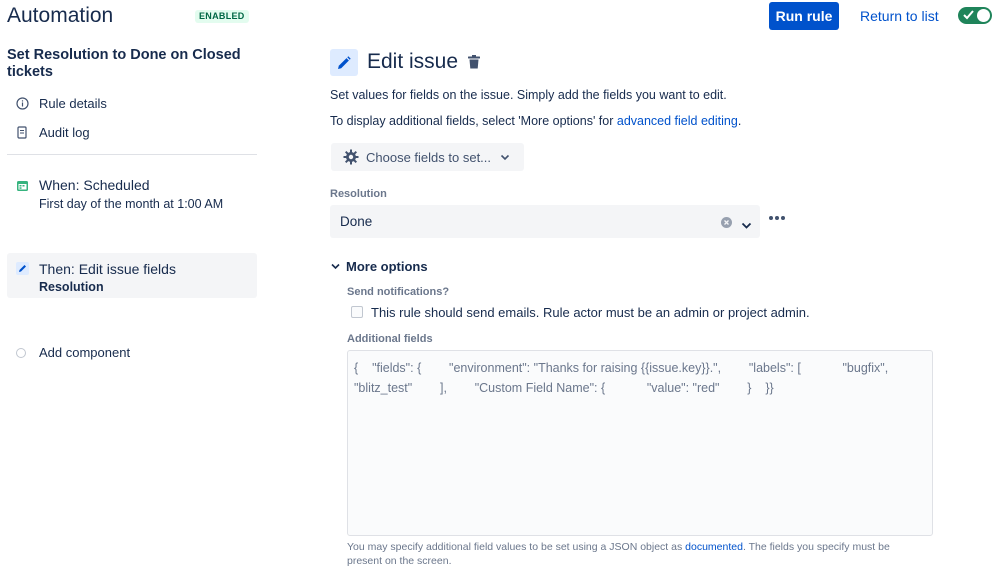  Describe the element at coordinates (677, 121) in the screenshot. I see `advanced-field-editing-link: advanced field editing` at that location.